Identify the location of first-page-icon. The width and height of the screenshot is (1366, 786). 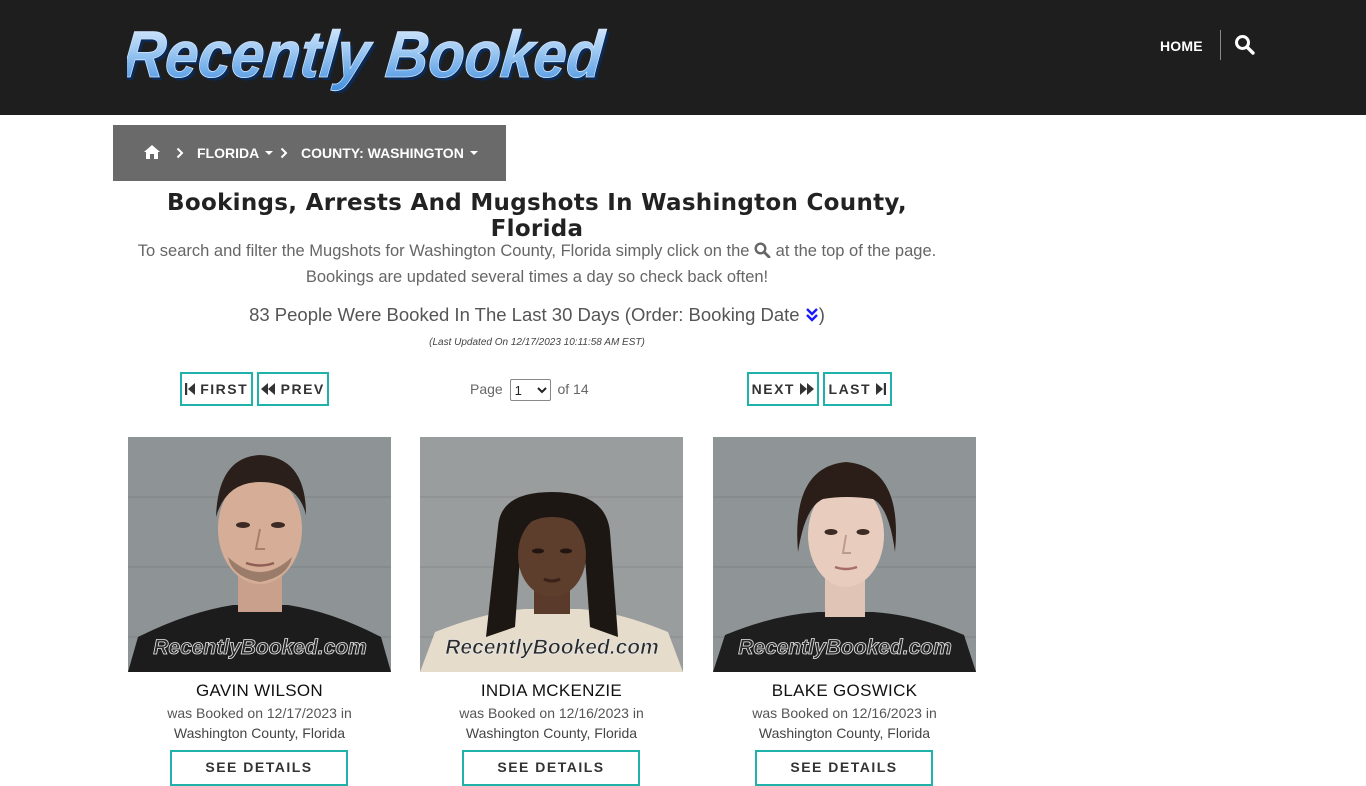
(189, 389).